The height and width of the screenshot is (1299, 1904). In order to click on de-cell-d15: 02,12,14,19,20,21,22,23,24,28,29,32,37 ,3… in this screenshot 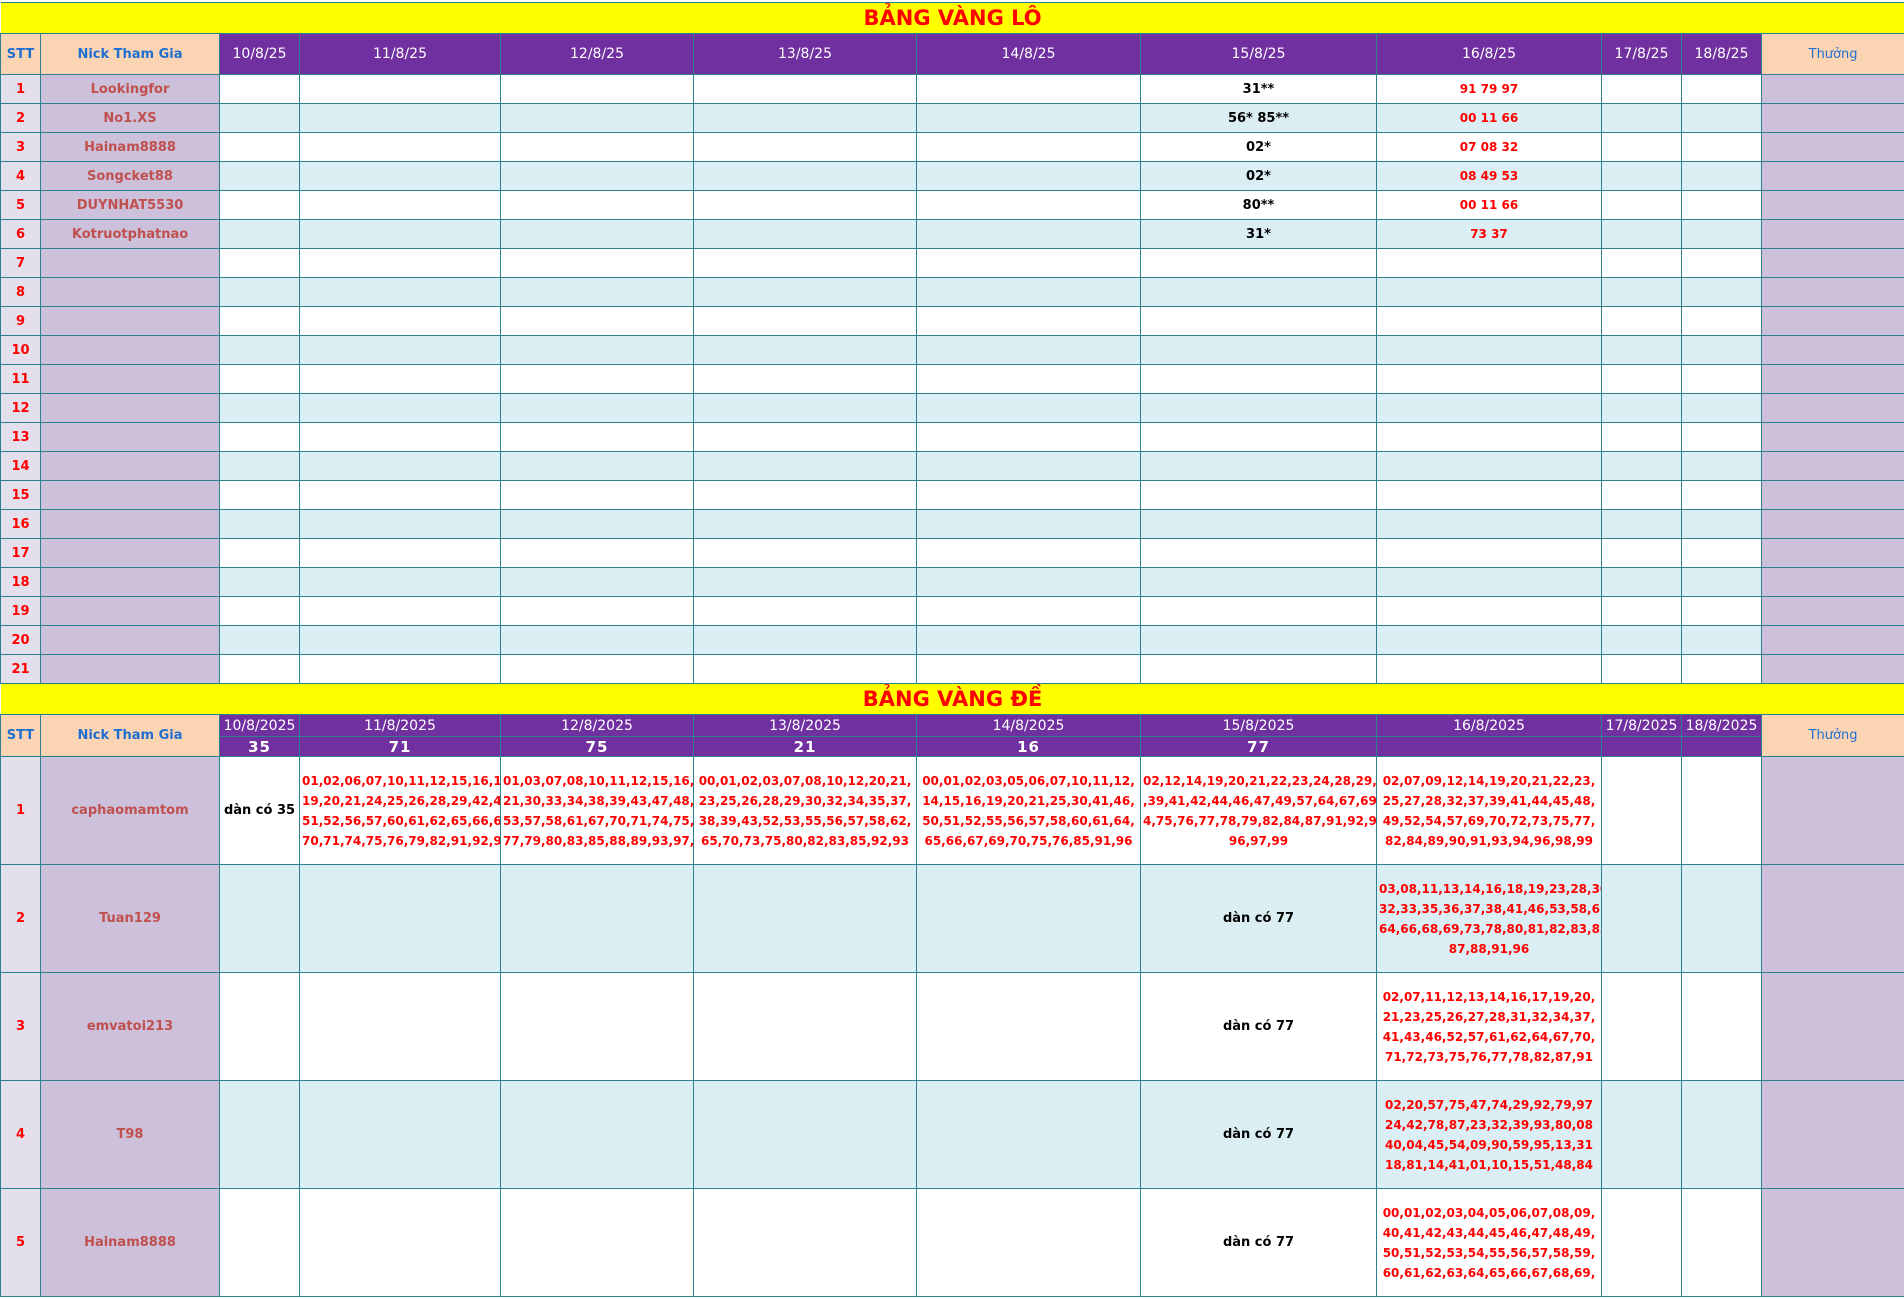, I will do `click(1258, 810)`.